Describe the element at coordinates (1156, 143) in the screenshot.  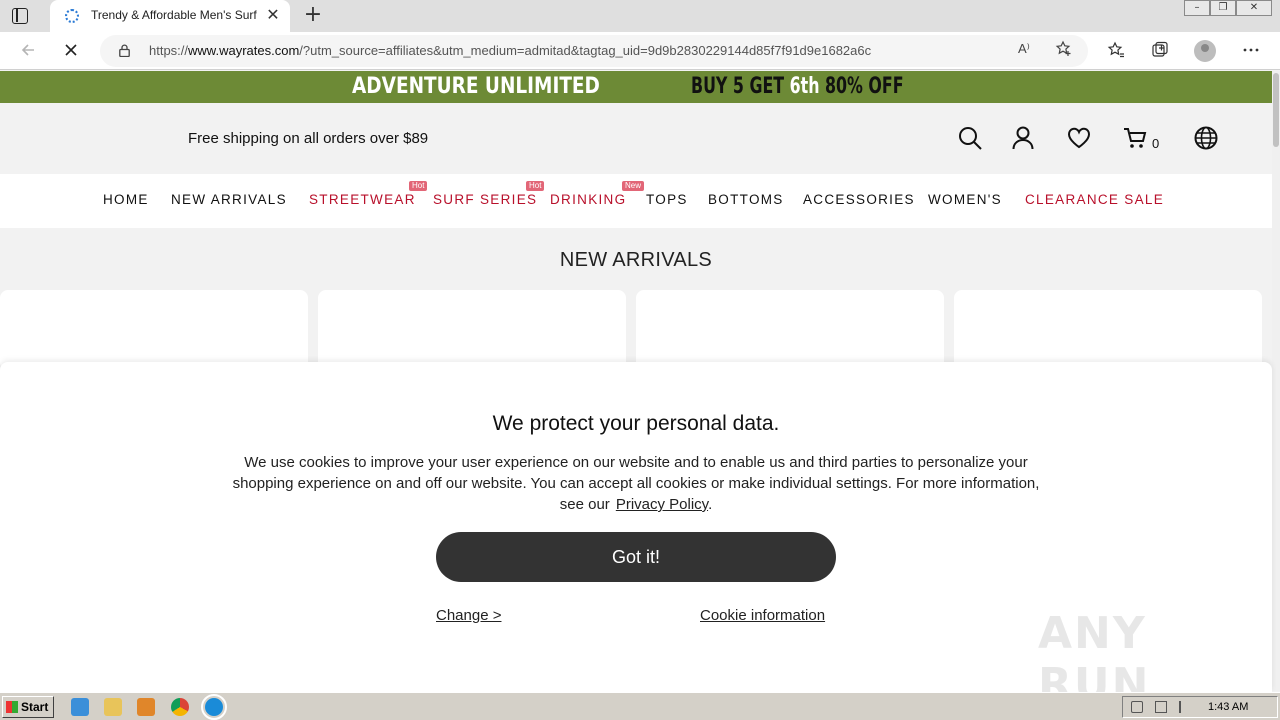
I see `cart-count: 0` at that location.